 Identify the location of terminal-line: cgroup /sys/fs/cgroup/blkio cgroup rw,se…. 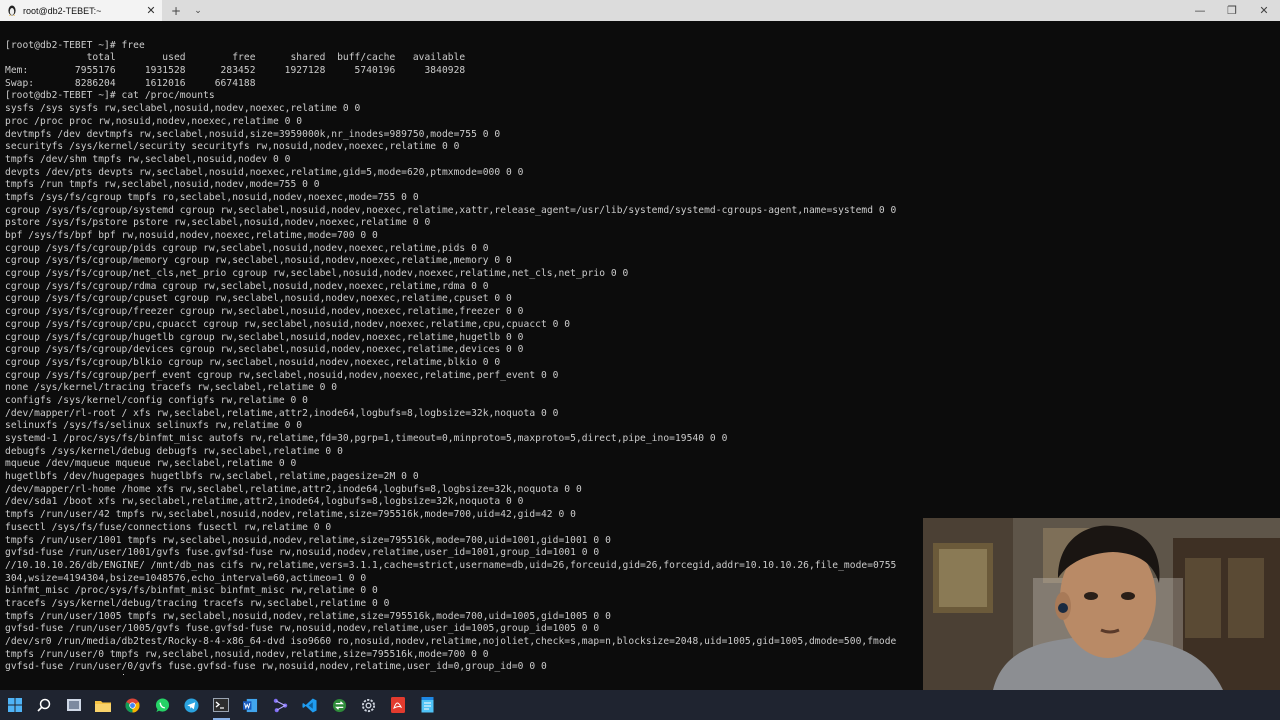
(253, 362).